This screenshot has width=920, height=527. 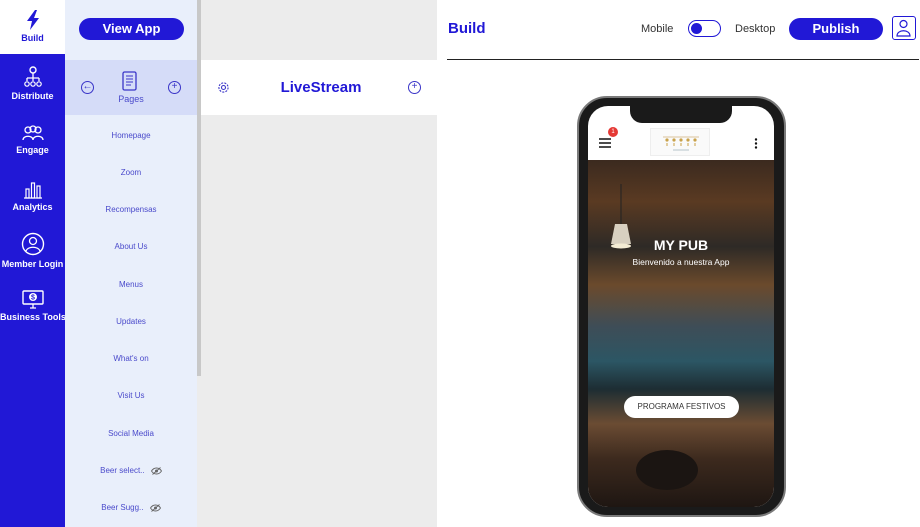 I want to click on page-link-updates: Updates, so click(x=131, y=321).